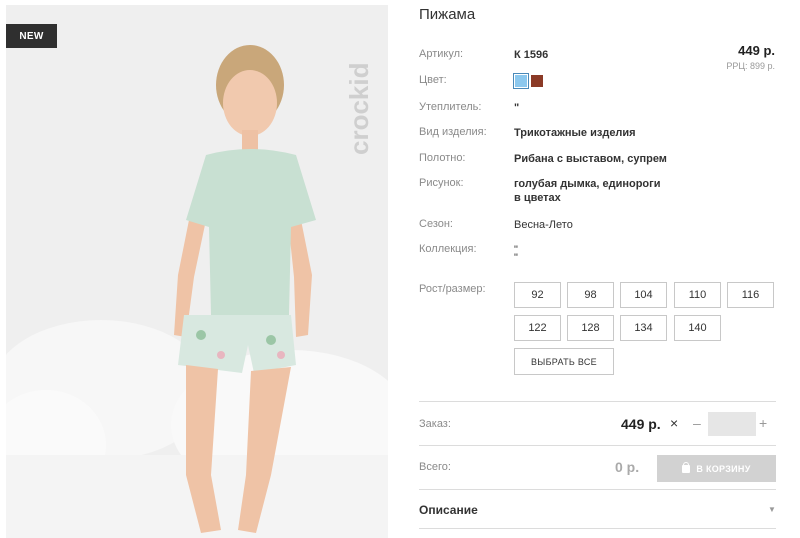 This screenshot has width=800, height=538. I want to click on description-header: Описание, so click(448, 510).